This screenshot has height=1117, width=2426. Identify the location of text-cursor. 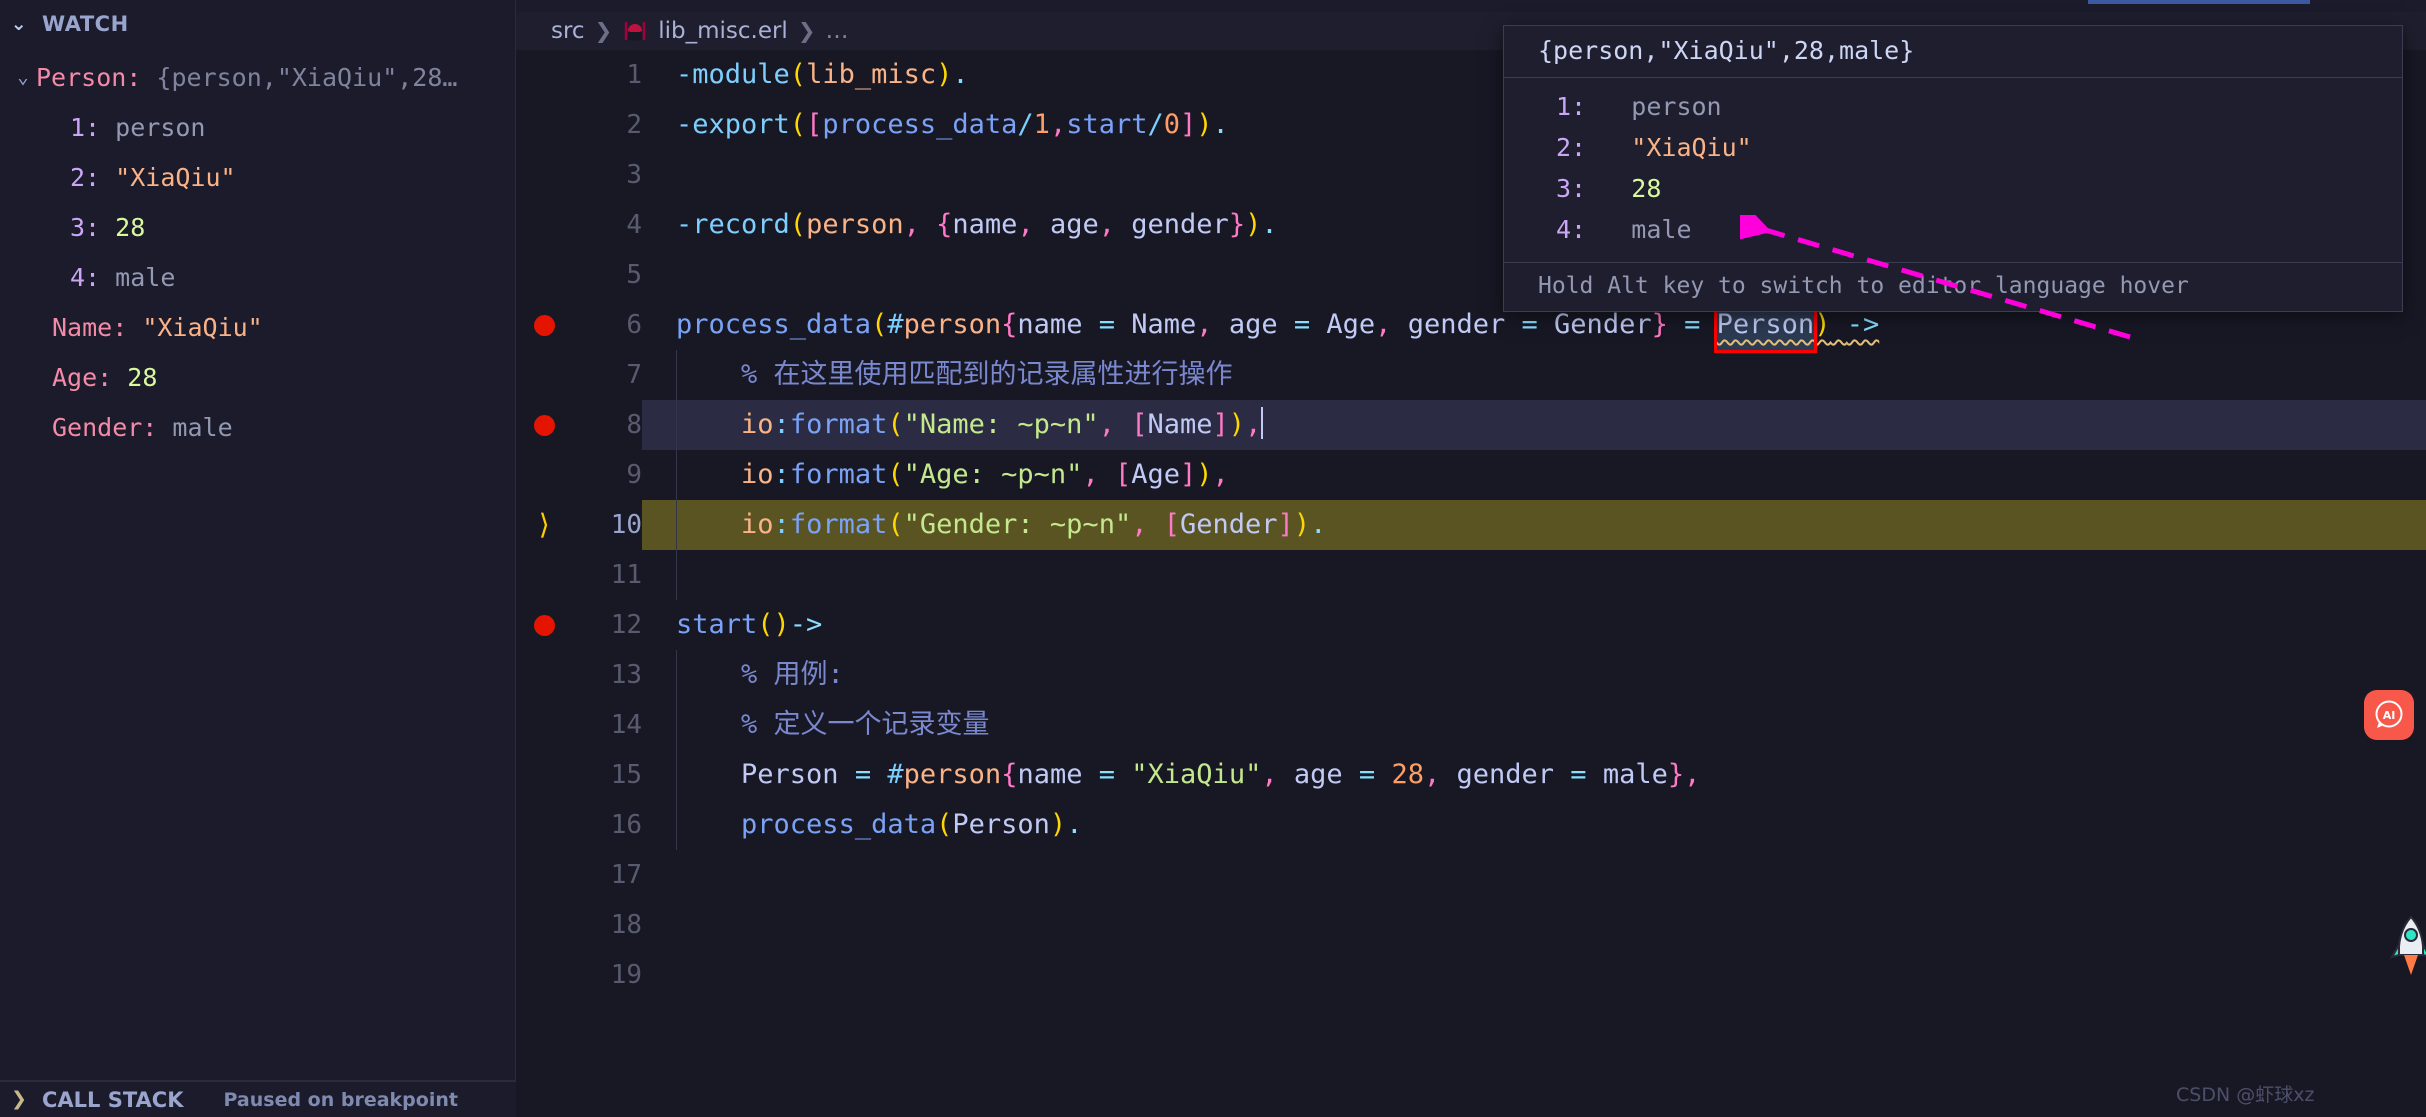
(1262, 423).